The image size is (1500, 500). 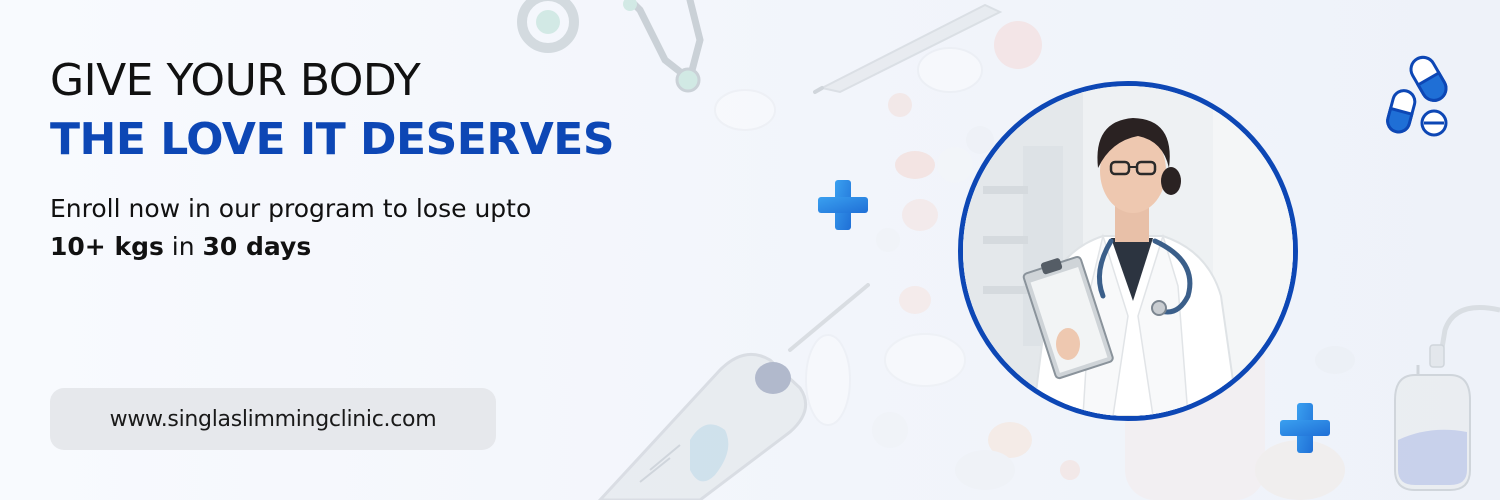 I want to click on website-link-button: www.singlaslimmingclinic.com, so click(x=273, y=419).